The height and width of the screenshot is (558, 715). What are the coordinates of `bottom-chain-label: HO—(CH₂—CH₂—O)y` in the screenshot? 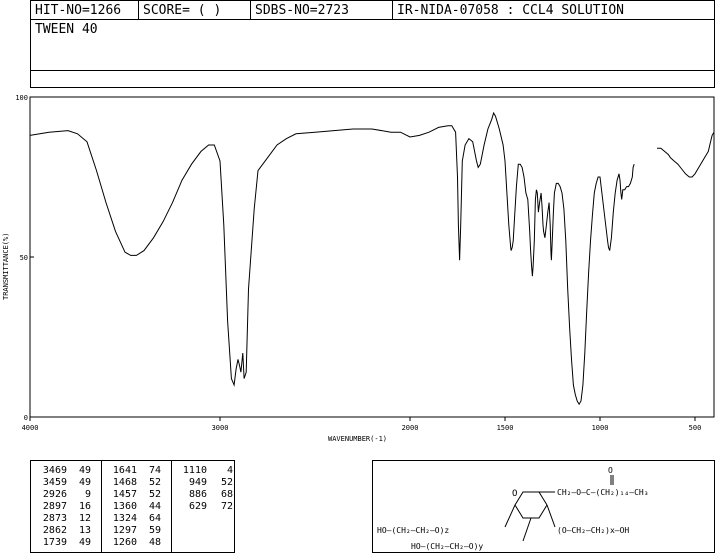 It's located at (447, 546).